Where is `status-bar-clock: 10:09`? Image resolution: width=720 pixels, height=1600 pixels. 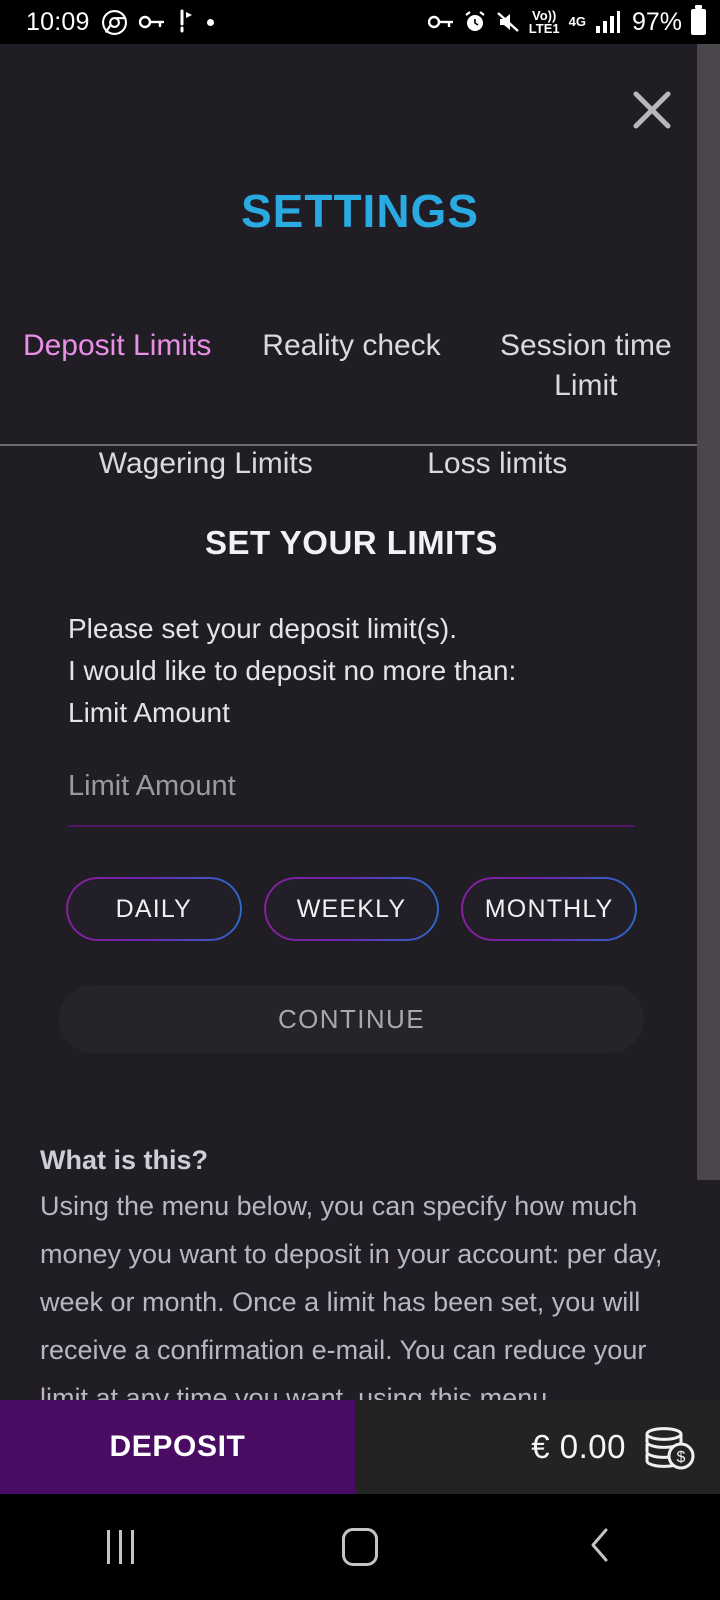
status-bar-clock: 10:09 is located at coordinates (58, 21).